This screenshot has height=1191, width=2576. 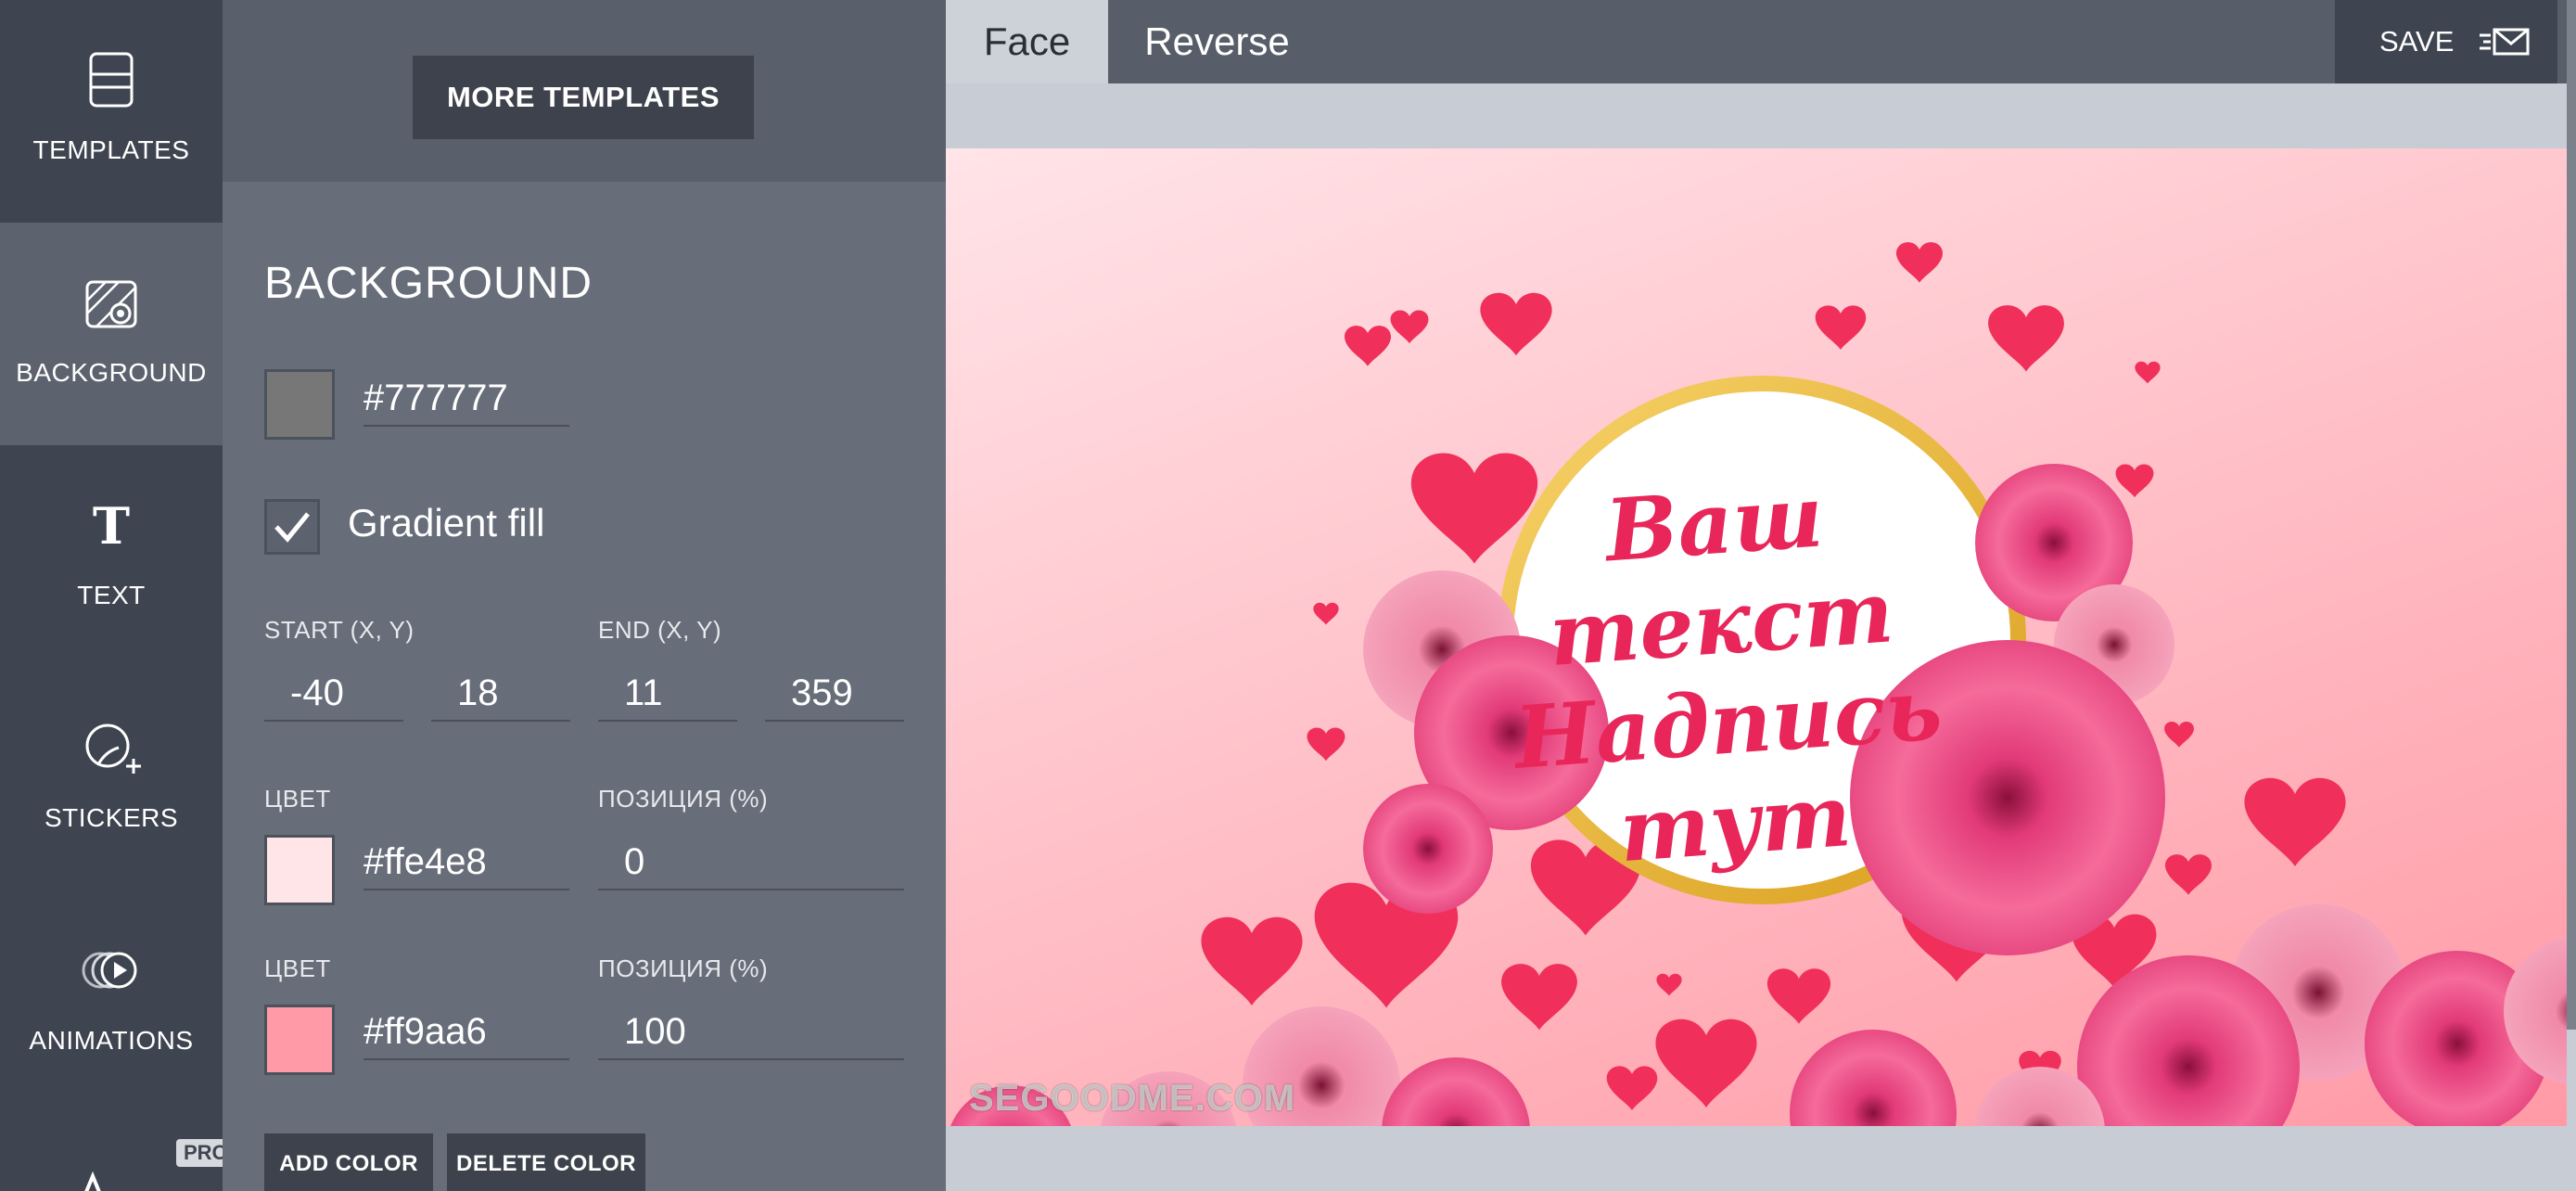 I want to click on section-title: BACKGROUND, so click(x=428, y=283).